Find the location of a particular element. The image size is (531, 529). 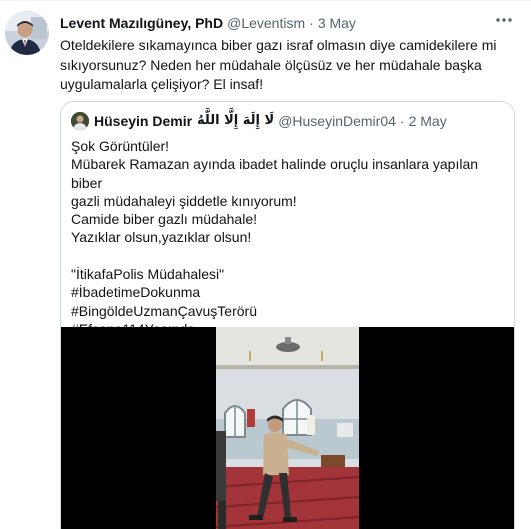

more-options-button is located at coordinates (504, 20).